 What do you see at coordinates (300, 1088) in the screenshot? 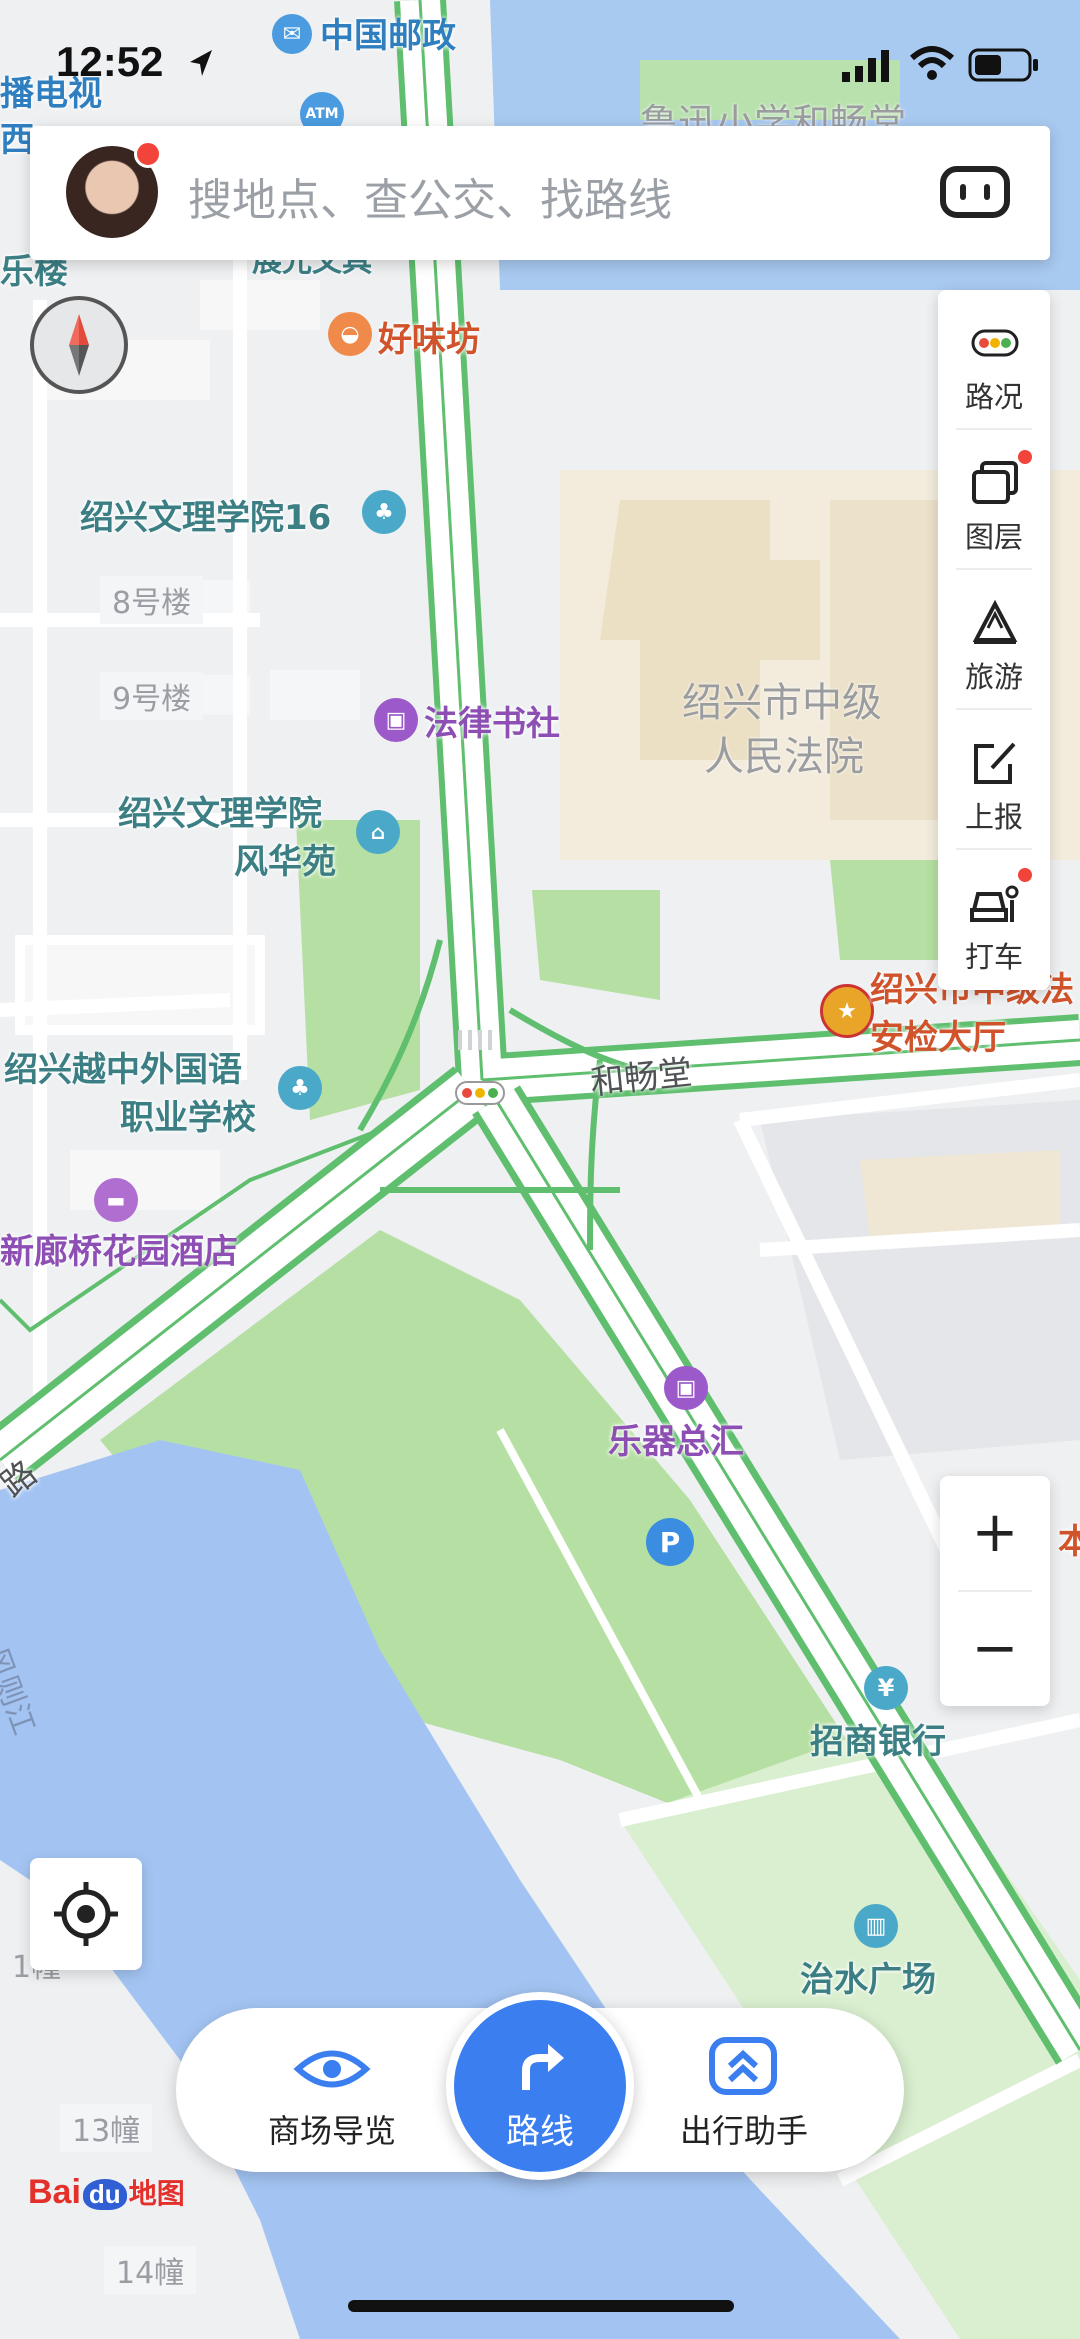
I see `school-icon: ♣` at bounding box center [300, 1088].